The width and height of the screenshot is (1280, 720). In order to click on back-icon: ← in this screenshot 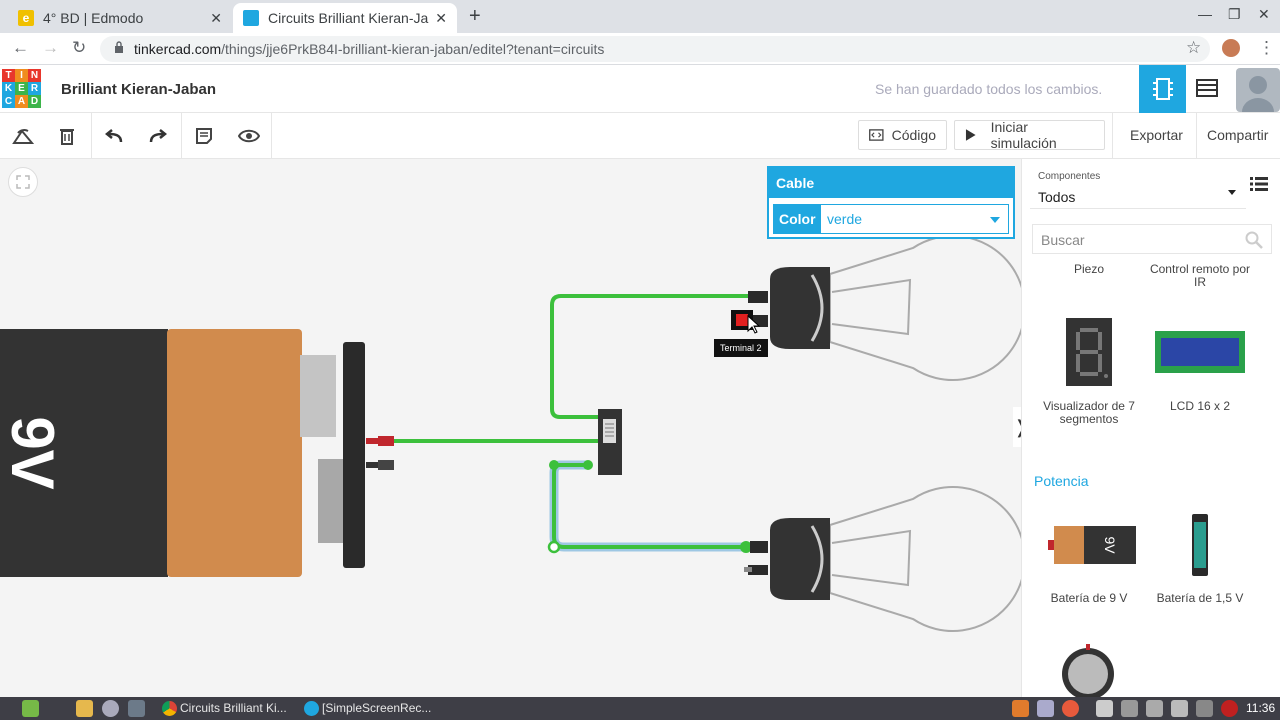, I will do `click(20, 48)`.